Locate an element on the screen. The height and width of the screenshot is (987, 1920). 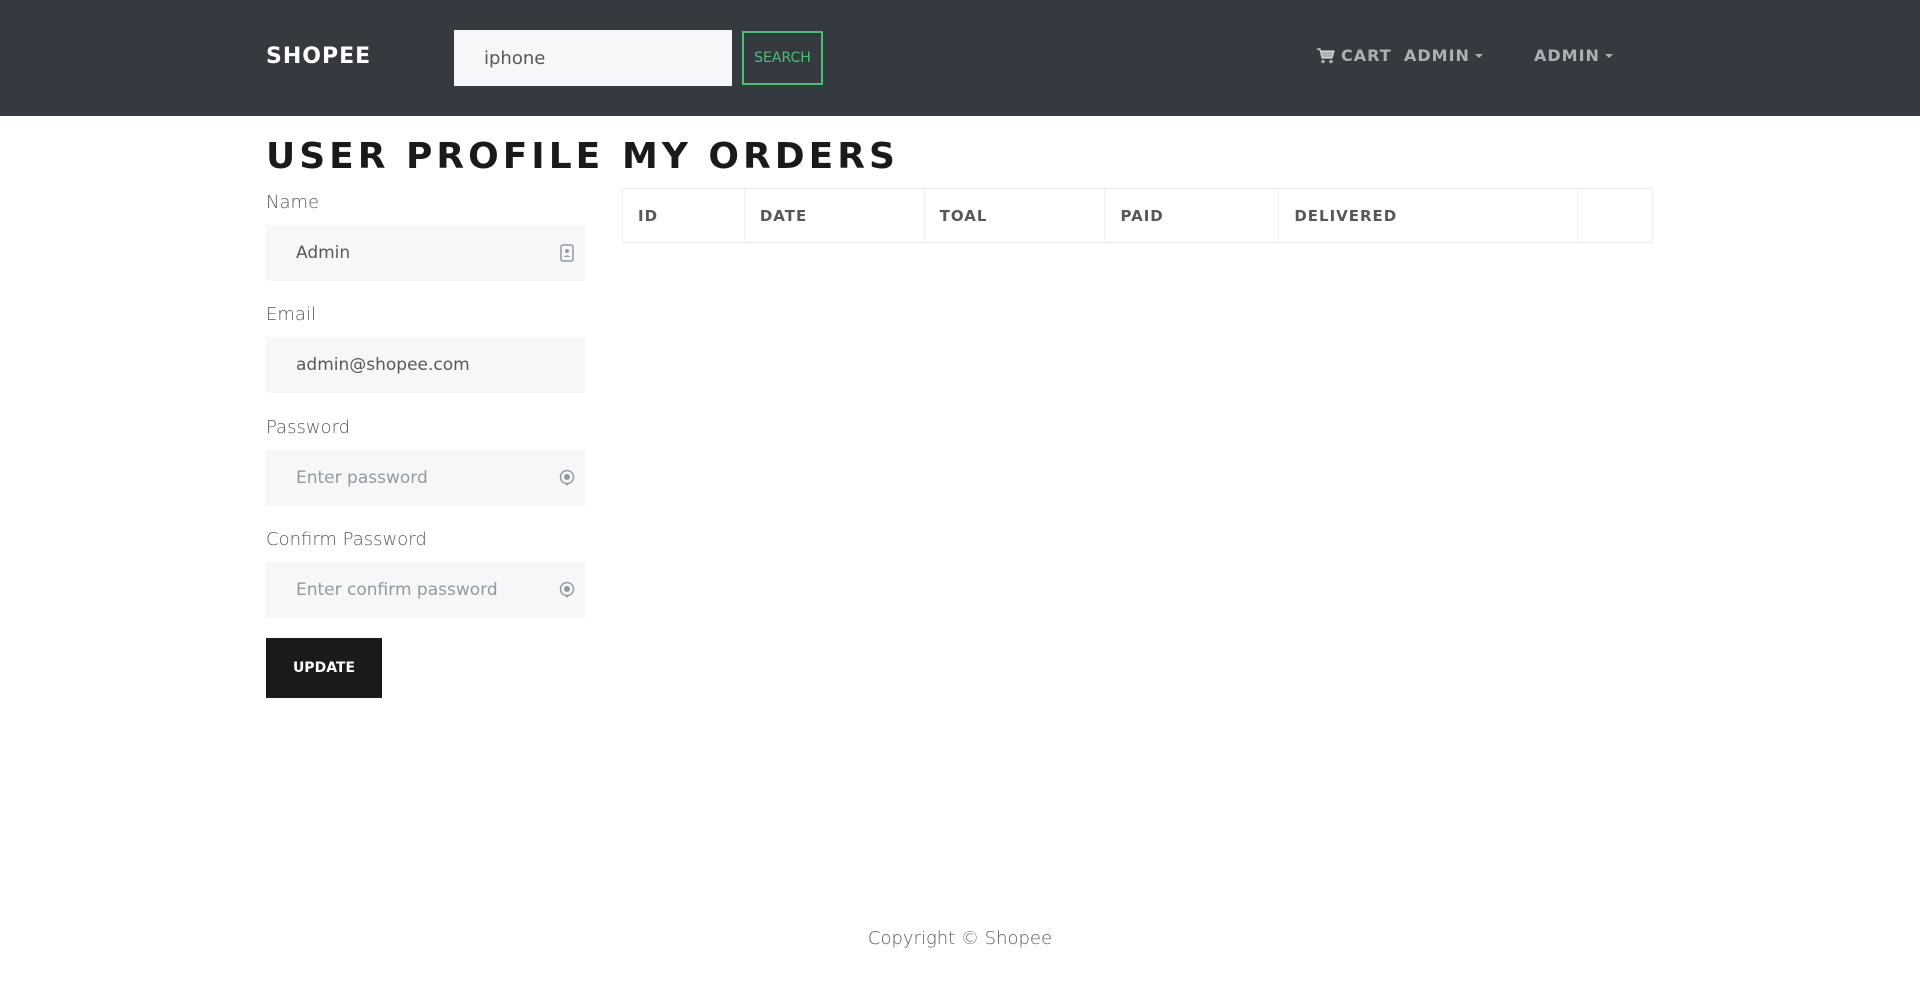
email-field is located at coordinates (425, 365).